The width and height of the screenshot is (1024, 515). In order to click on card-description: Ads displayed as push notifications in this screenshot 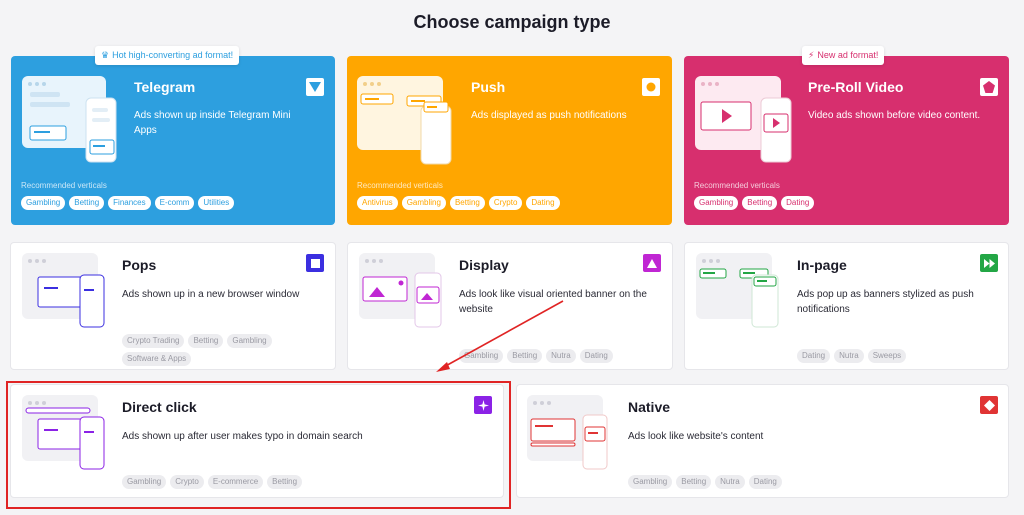, I will do `click(549, 115)`.